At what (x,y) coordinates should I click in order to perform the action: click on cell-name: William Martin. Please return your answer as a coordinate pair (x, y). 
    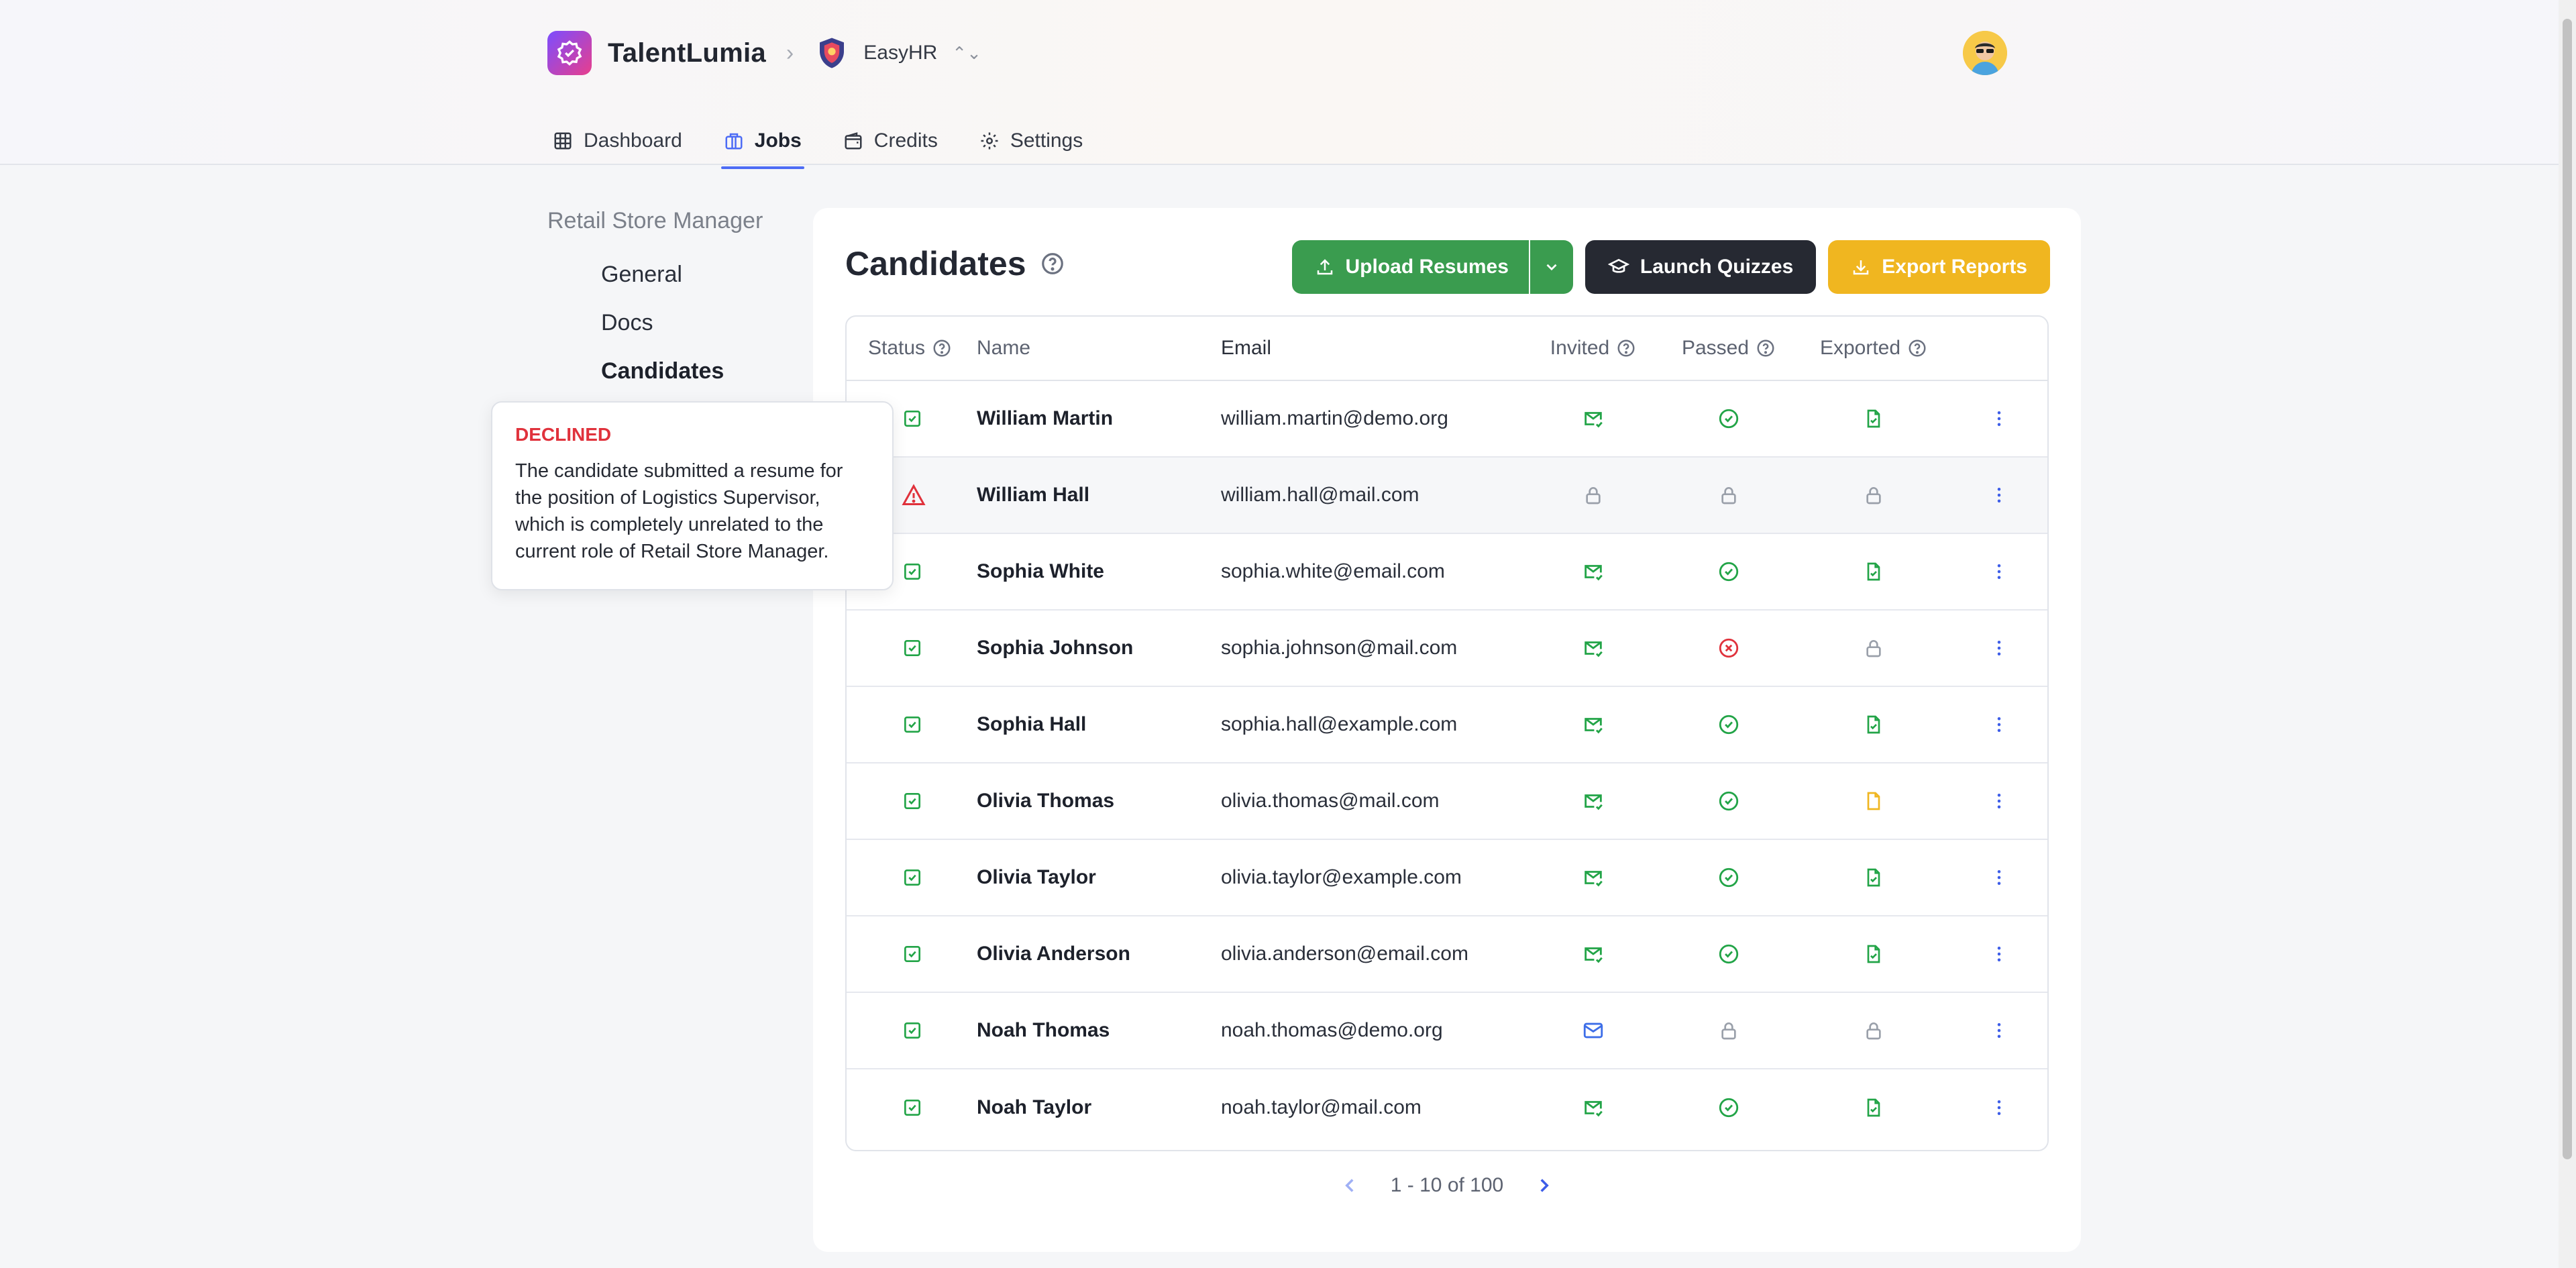
    Looking at the image, I should click on (1099, 418).